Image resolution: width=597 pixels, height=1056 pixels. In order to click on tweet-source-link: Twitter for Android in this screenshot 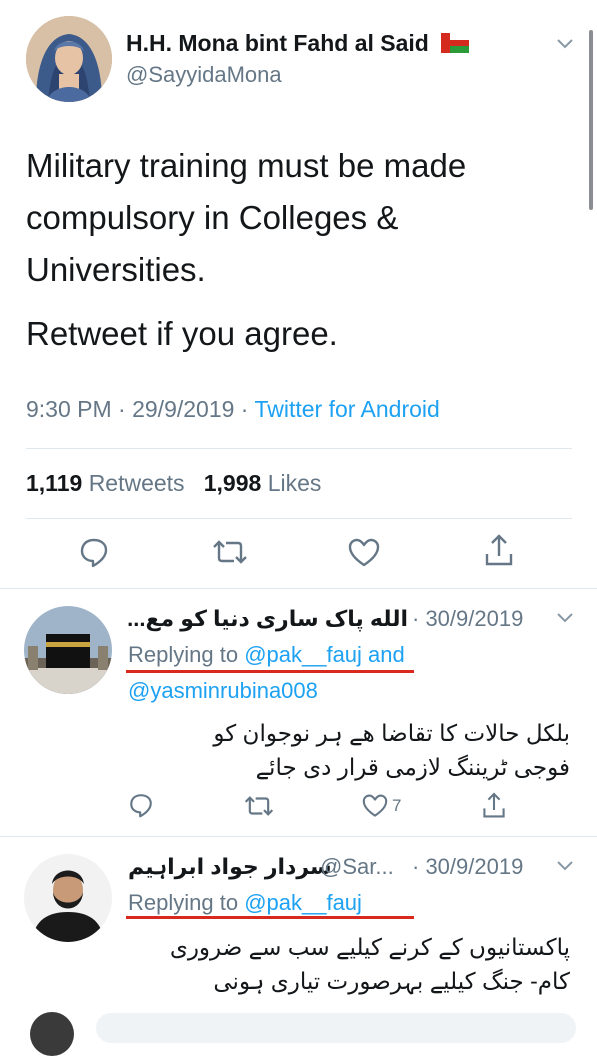, I will do `click(346, 409)`.